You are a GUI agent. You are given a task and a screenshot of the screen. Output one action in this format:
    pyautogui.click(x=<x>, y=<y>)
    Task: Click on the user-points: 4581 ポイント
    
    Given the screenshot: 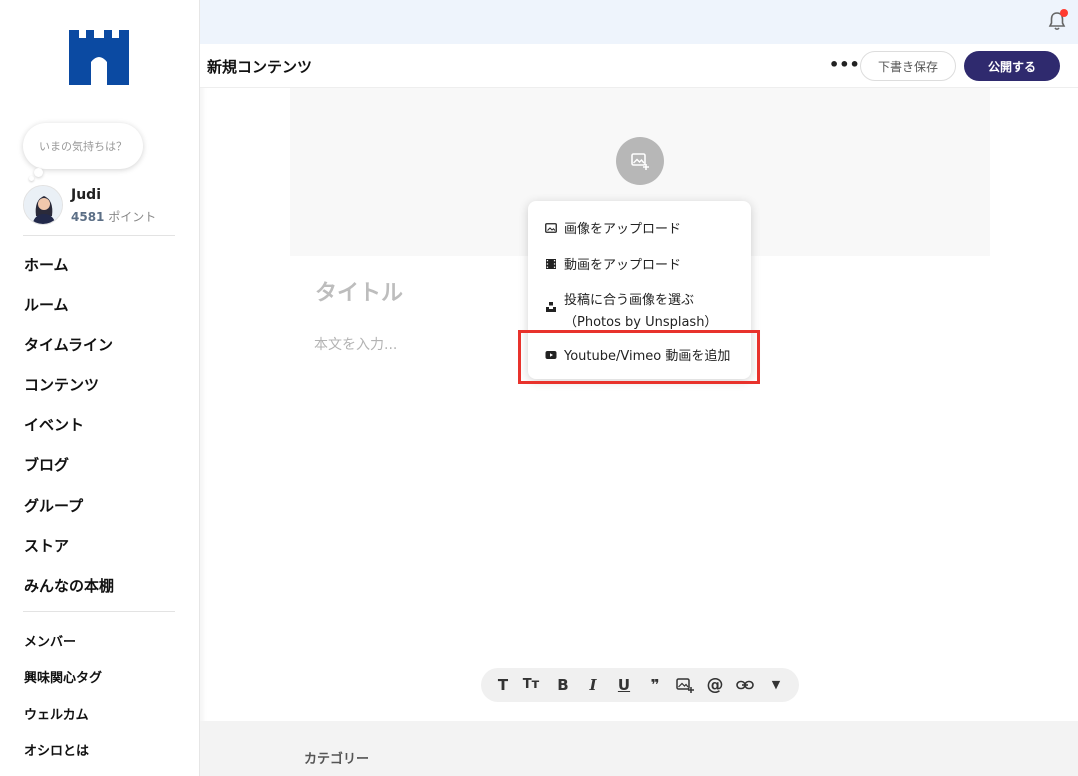 What is the action you would take?
    pyautogui.click(x=113, y=216)
    